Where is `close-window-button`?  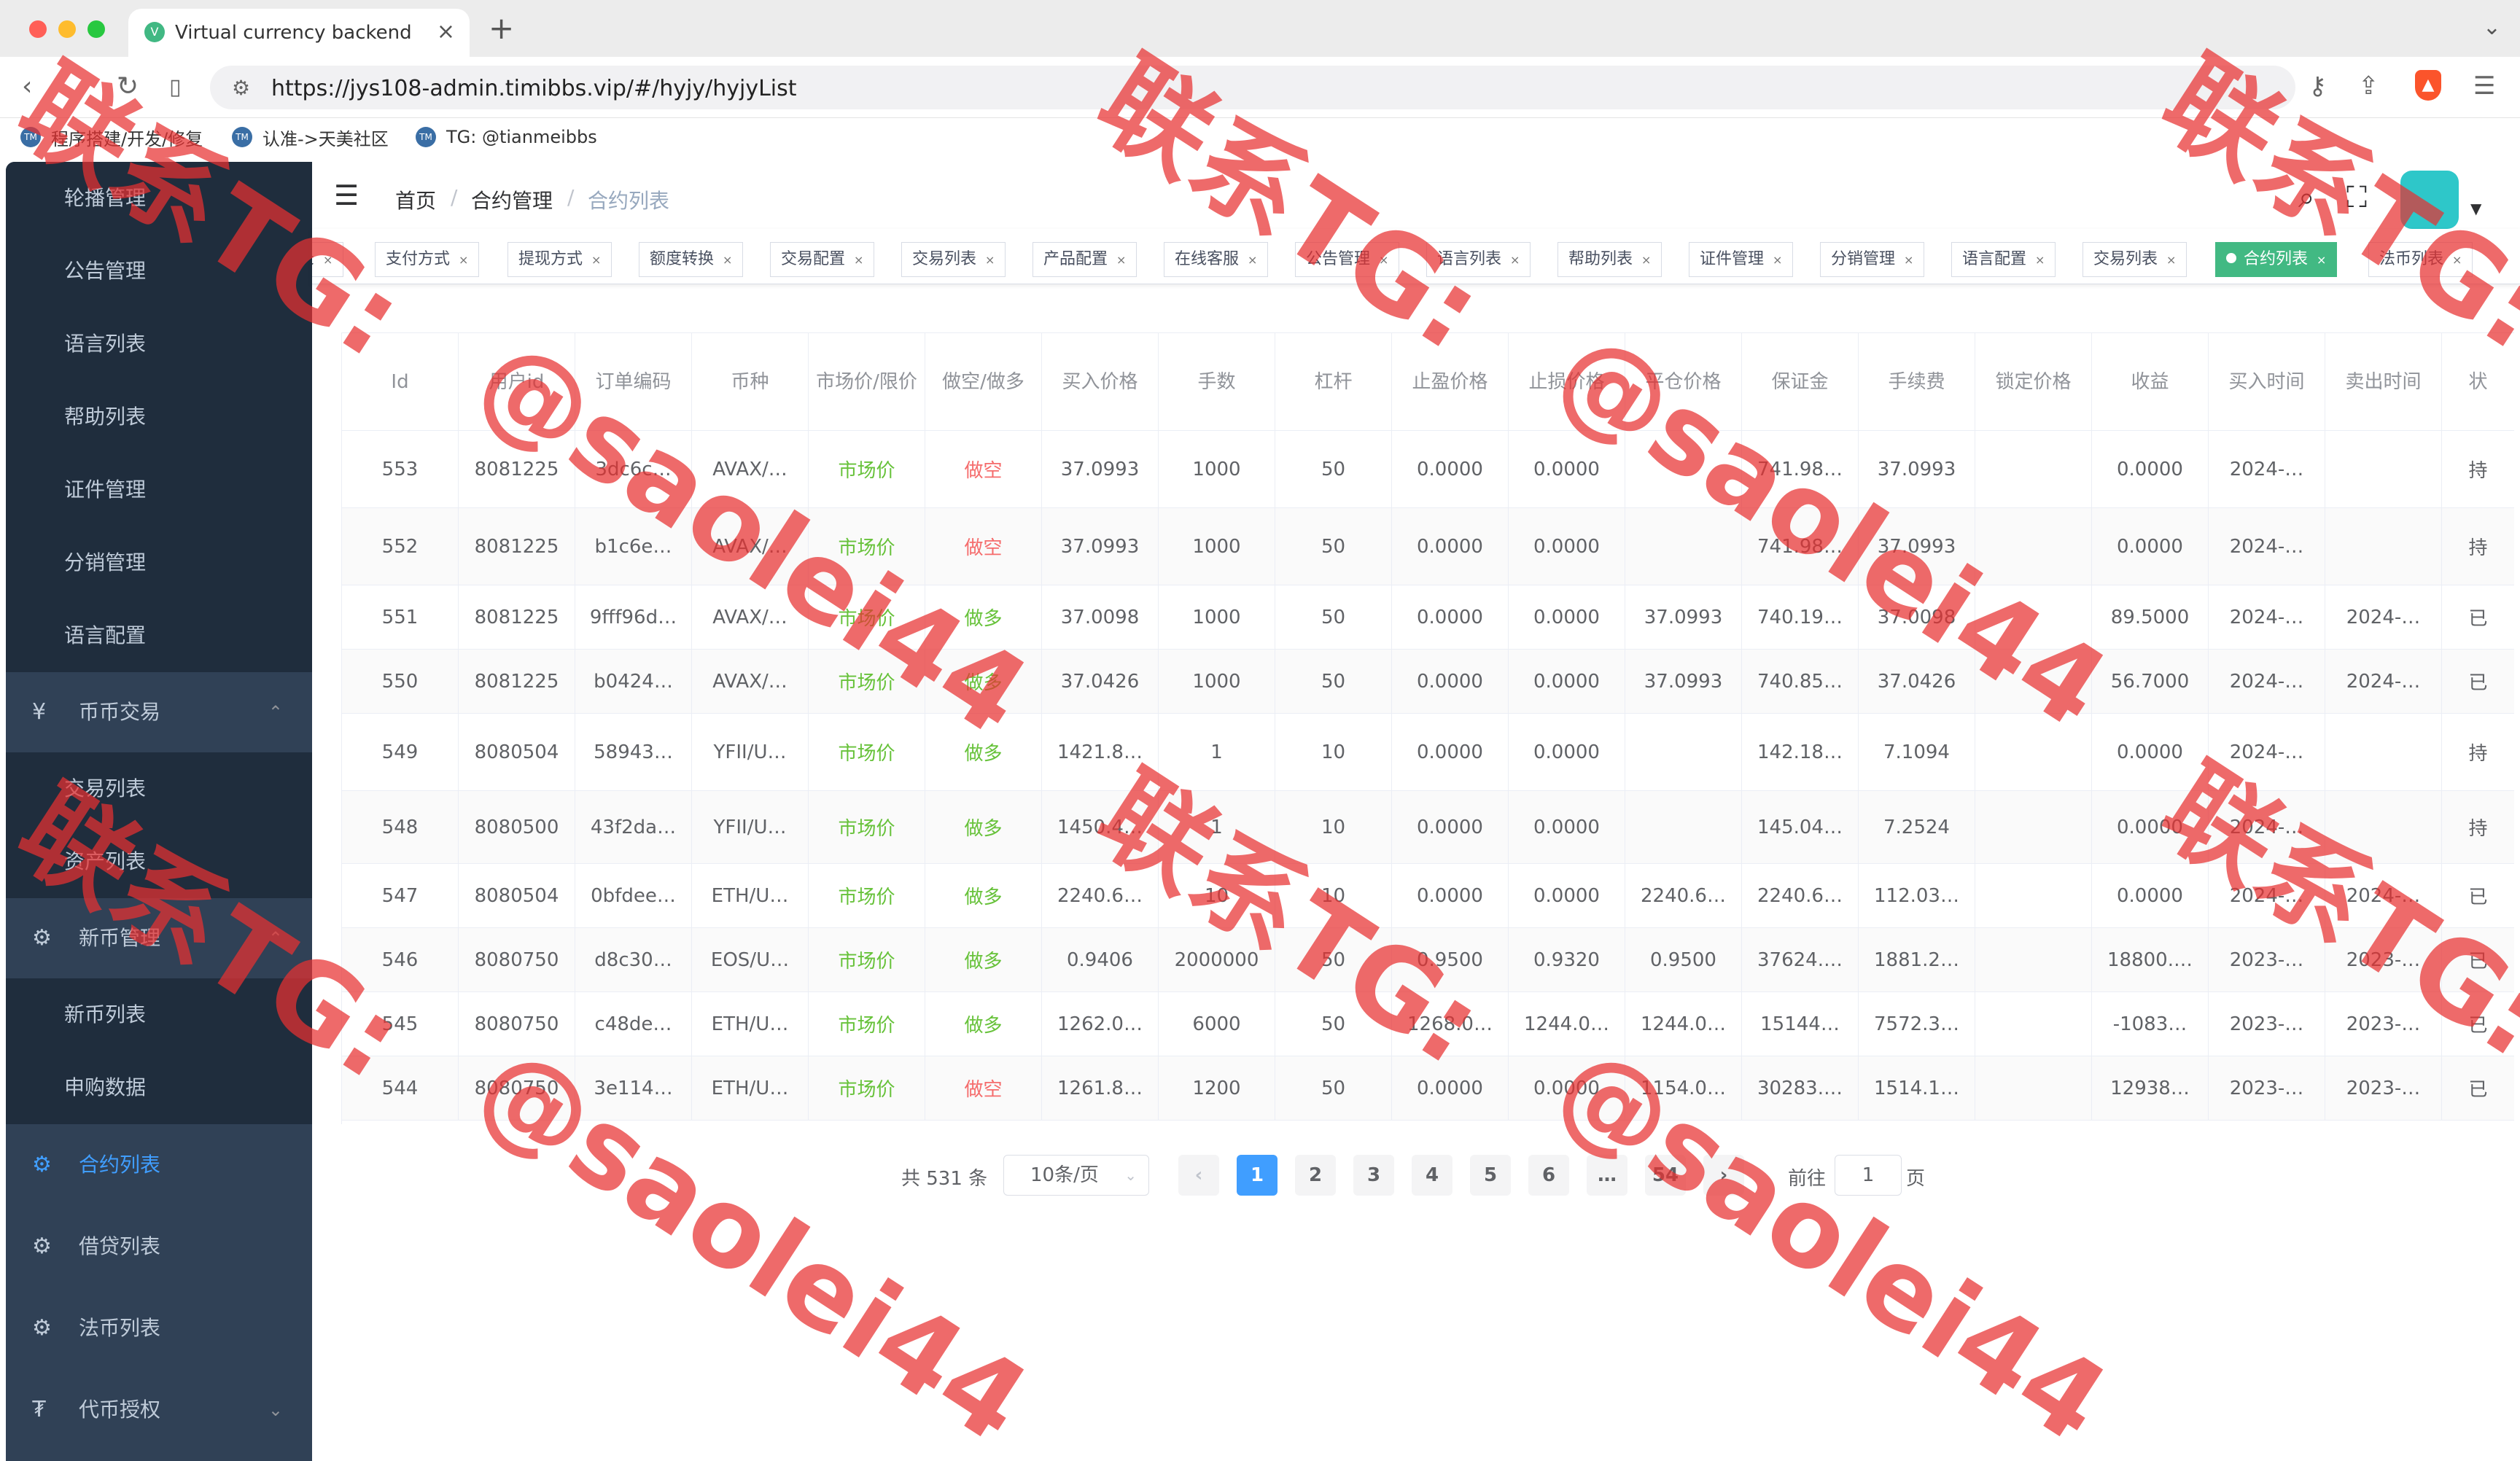 close-window-button is located at coordinates (38, 29).